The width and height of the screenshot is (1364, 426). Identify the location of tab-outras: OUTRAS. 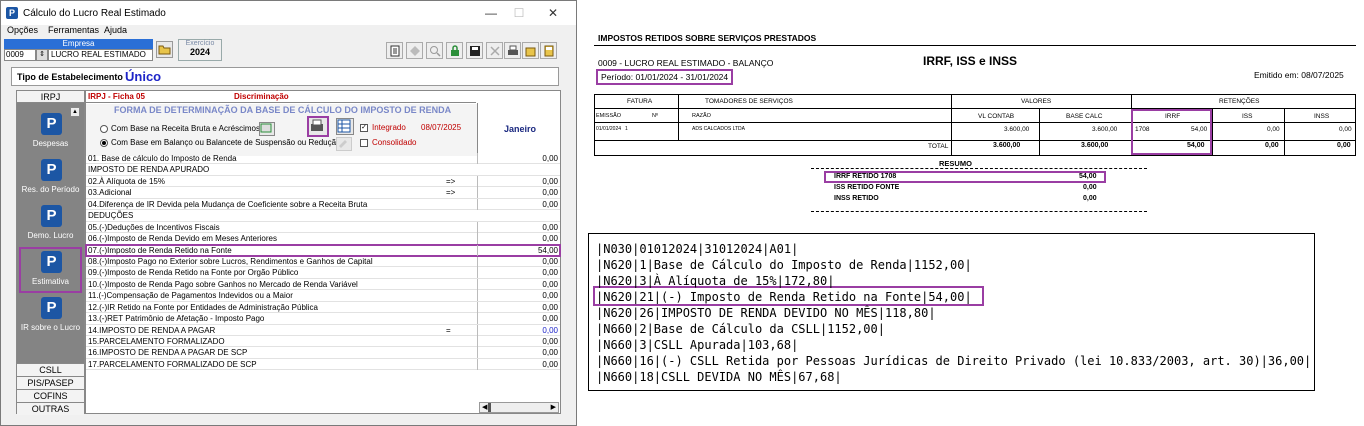
(50, 408).